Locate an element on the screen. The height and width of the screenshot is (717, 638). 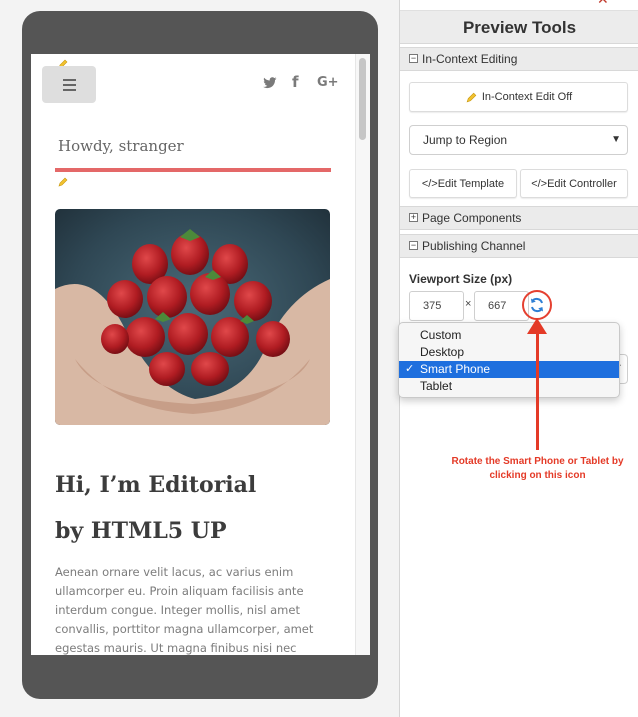
scrollbar-thumb is located at coordinates (362, 99).